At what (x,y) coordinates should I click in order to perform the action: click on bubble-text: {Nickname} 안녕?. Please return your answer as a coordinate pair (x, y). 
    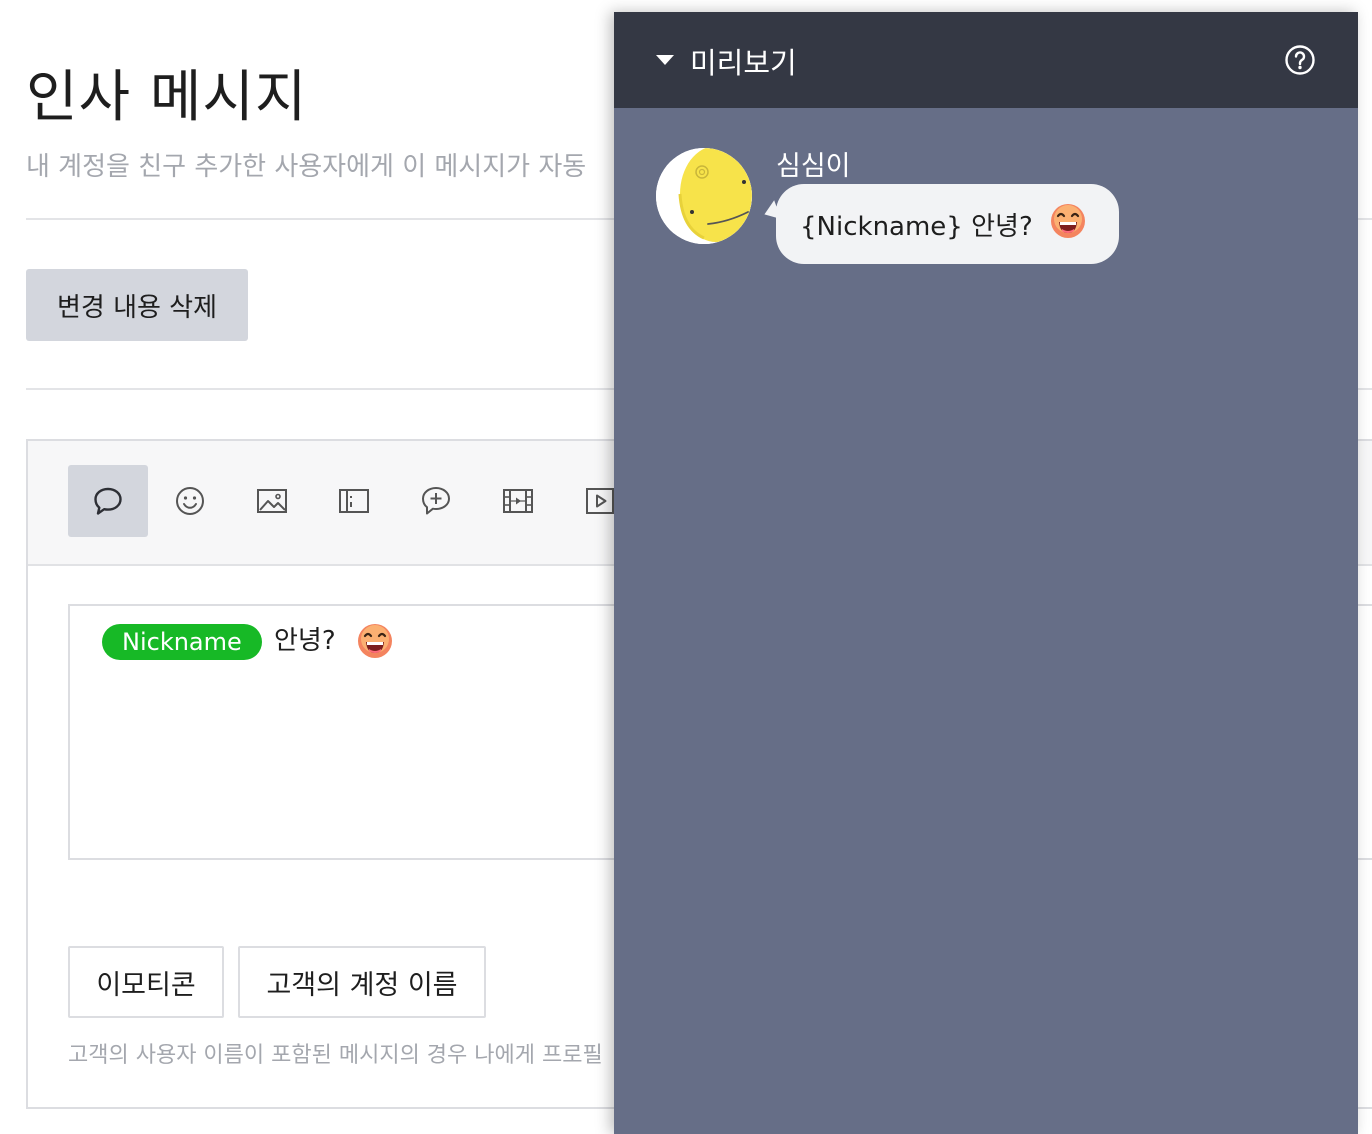
    Looking at the image, I should click on (916, 226).